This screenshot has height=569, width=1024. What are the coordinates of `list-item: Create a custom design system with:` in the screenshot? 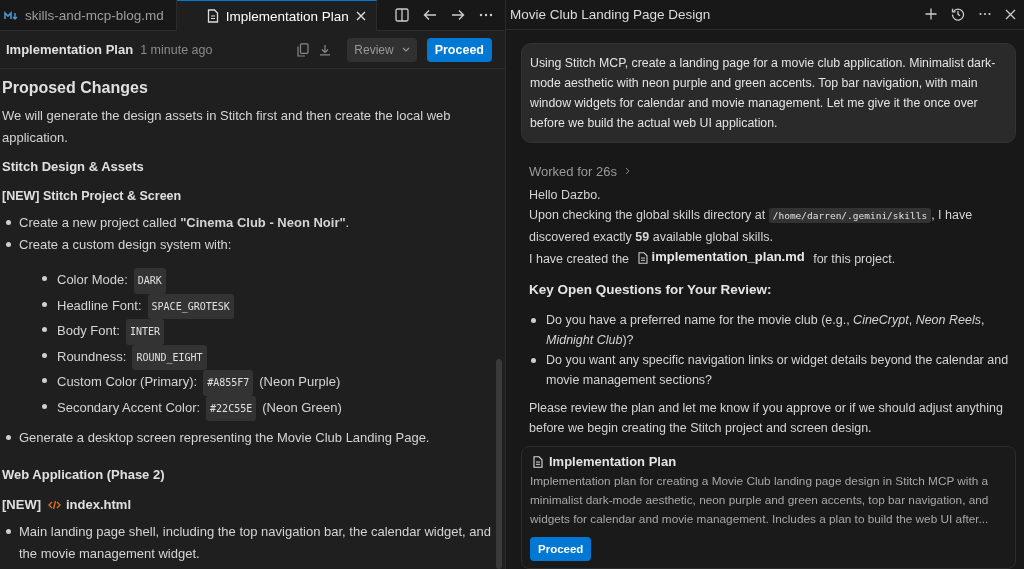 It's located at (126, 245).